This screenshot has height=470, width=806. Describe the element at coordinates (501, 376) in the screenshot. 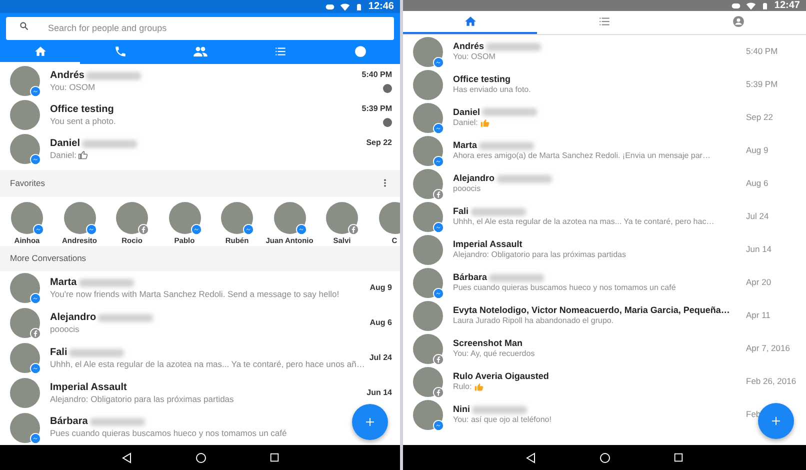

I see `contact-name: Rulo Averia Oigausted` at that location.